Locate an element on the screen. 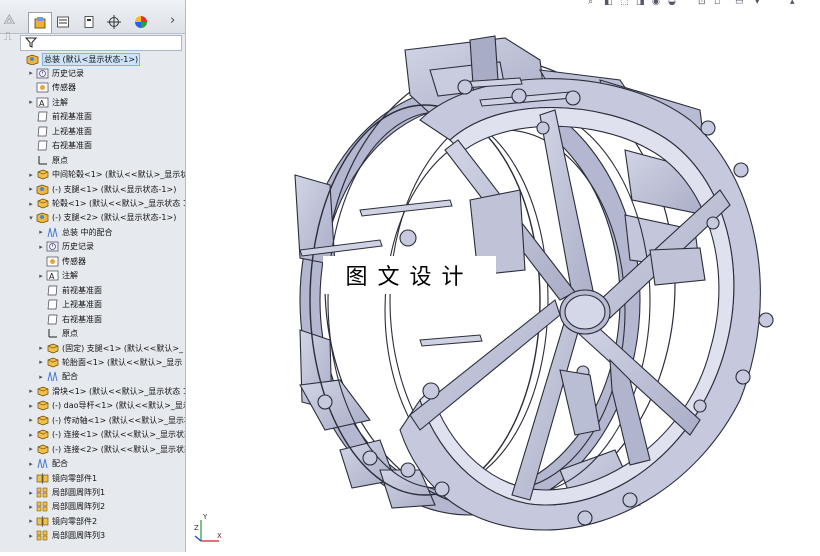  tree-item: ▸ 轮毂<1> (默认<<默认>_显示状态 1 is located at coordinates (105, 204).